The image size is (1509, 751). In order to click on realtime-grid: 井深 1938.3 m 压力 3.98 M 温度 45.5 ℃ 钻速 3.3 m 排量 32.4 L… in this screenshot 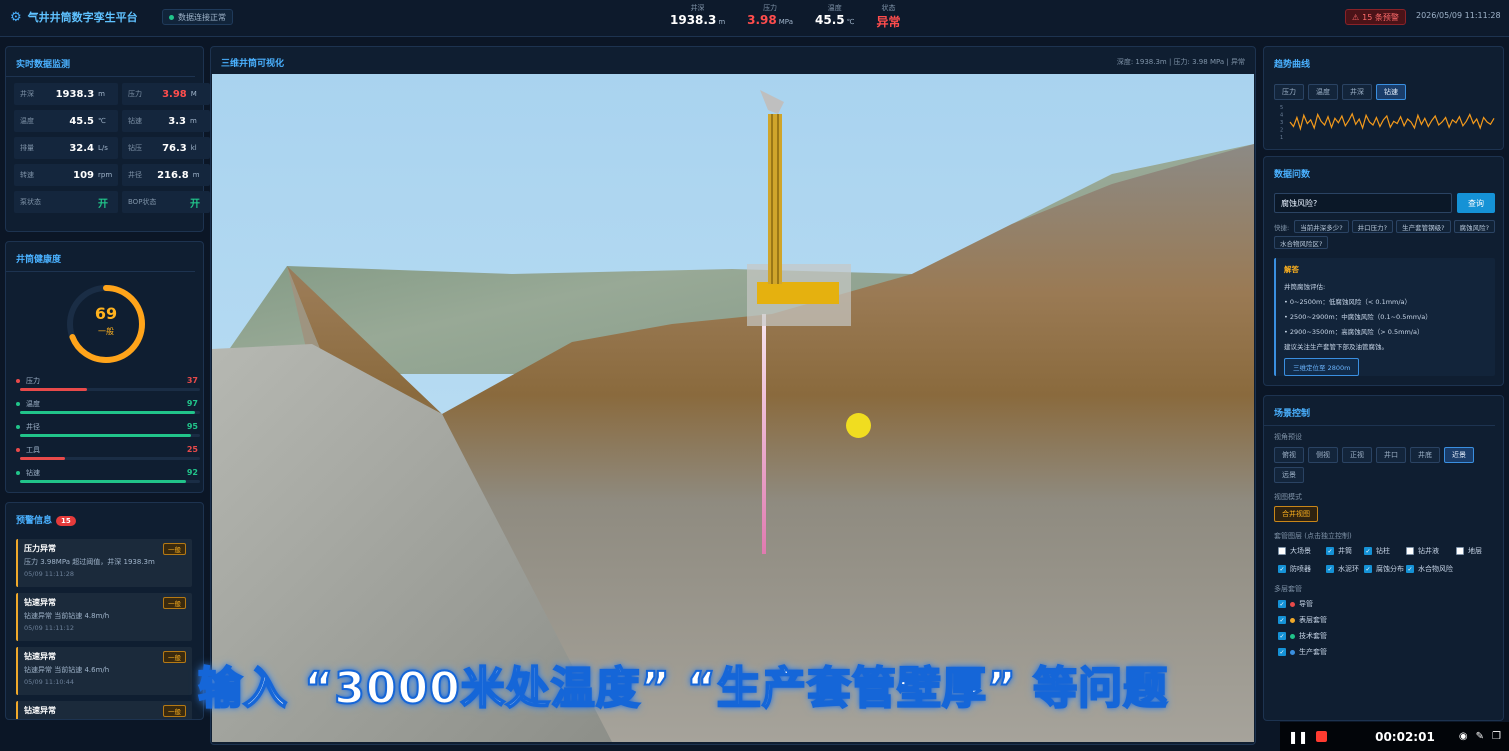, I will do `click(108, 148)`.